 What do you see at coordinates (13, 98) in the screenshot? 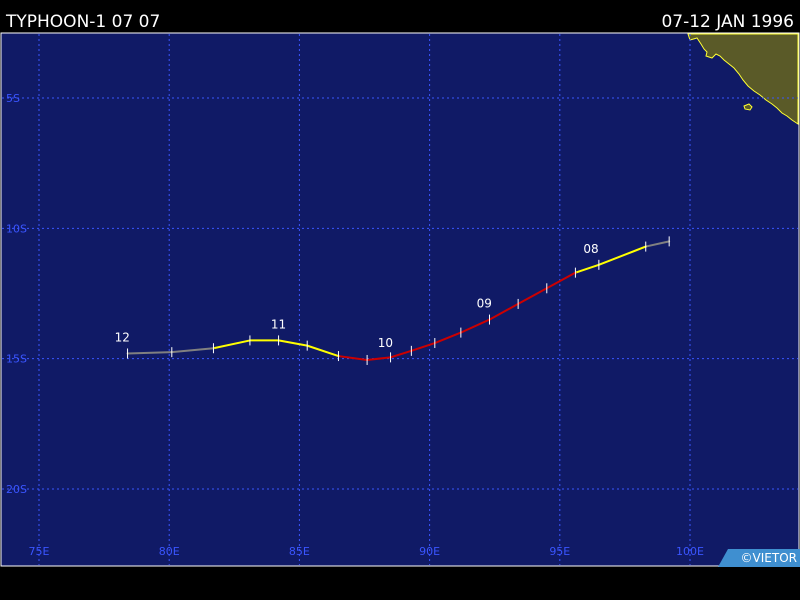
I see `lat-tick-label: 5S` at bounding box center [13, 98].